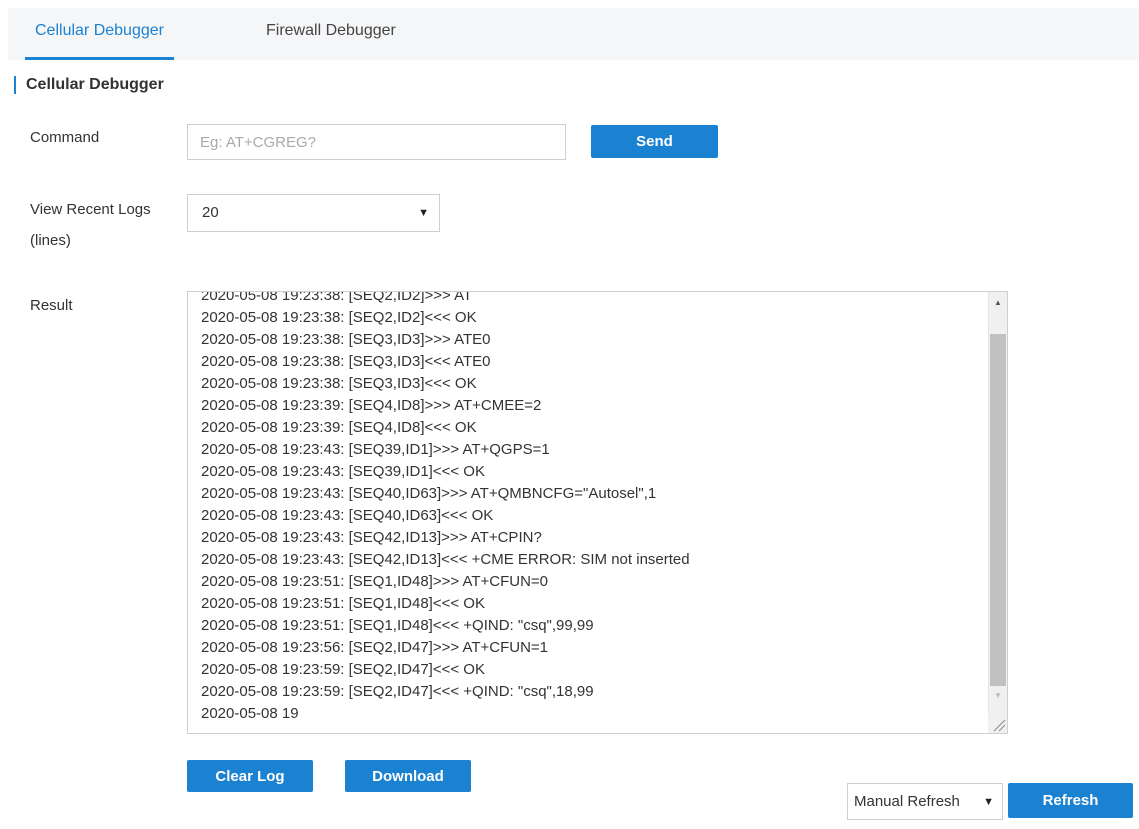 The image size is (1139, 829). I want to click on recent-logs-select: 20 ▼, so click(313, 213).